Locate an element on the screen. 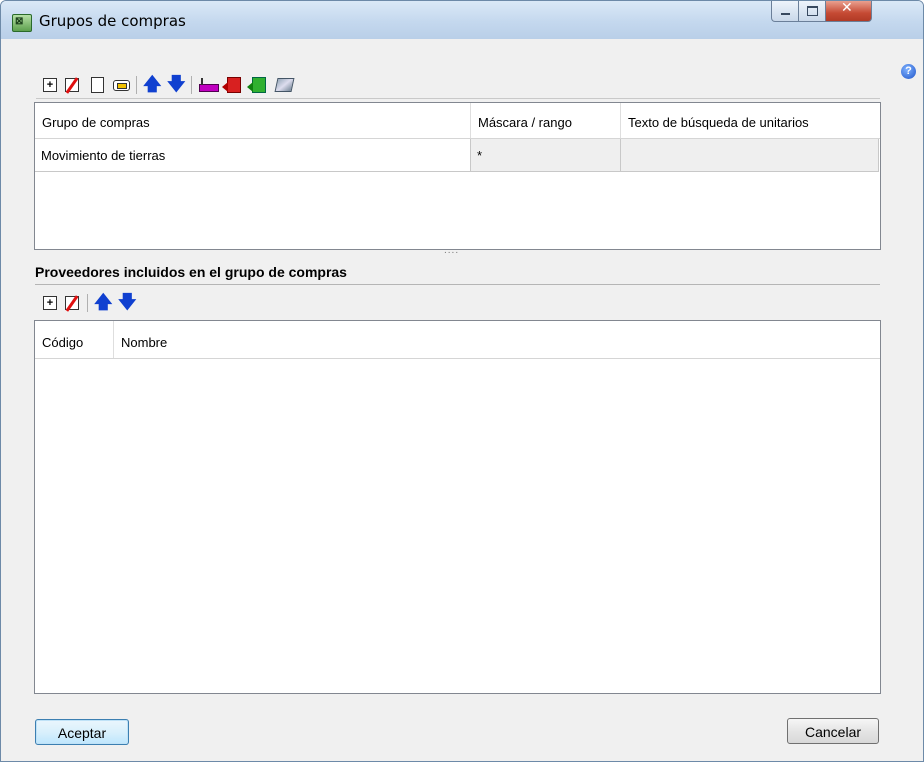  move-up-button: 🡅 is located at coordinates (151, 84).